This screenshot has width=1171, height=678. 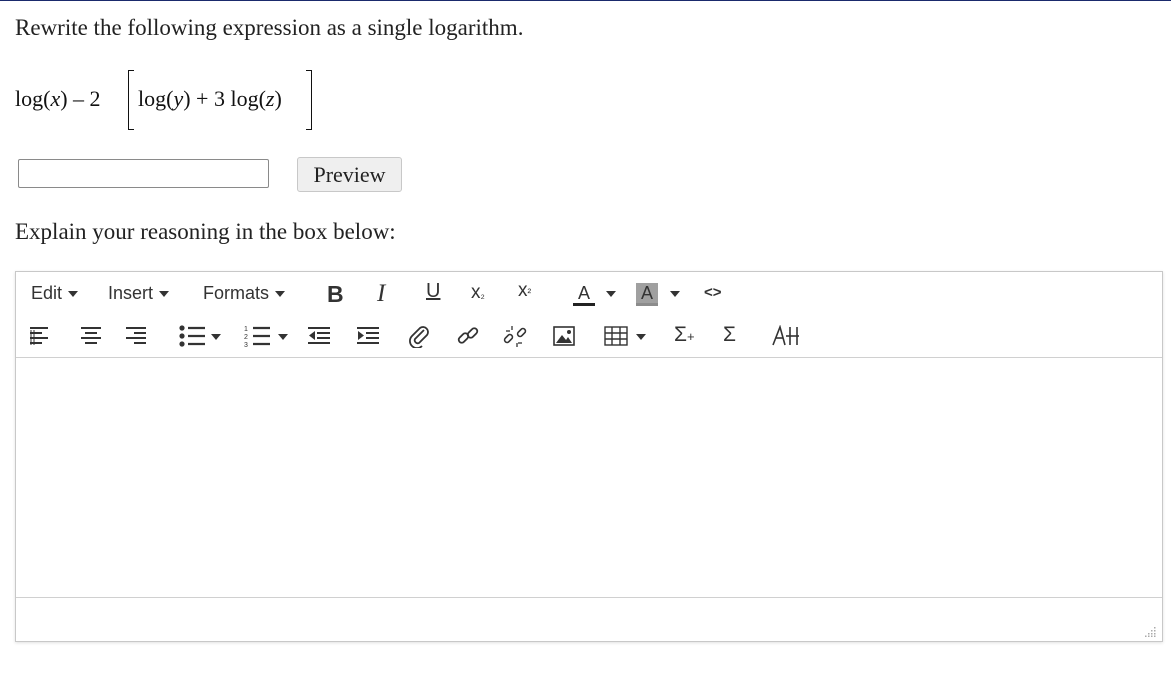 I want to click on explain-label: Explain your reasoning in the box below:, so click(x=205, y=231).